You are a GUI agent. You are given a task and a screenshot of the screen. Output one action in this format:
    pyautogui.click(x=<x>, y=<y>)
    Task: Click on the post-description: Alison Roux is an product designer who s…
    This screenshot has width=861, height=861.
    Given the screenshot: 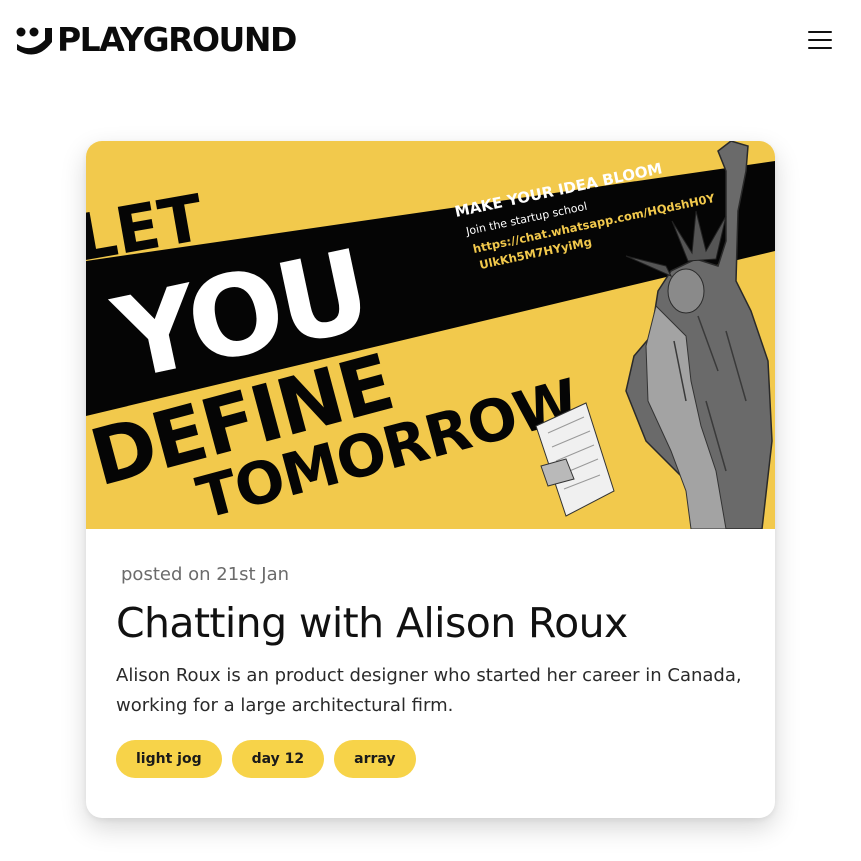 What is the action you would take?
    pyautogui.click(x=429, y=690)
    